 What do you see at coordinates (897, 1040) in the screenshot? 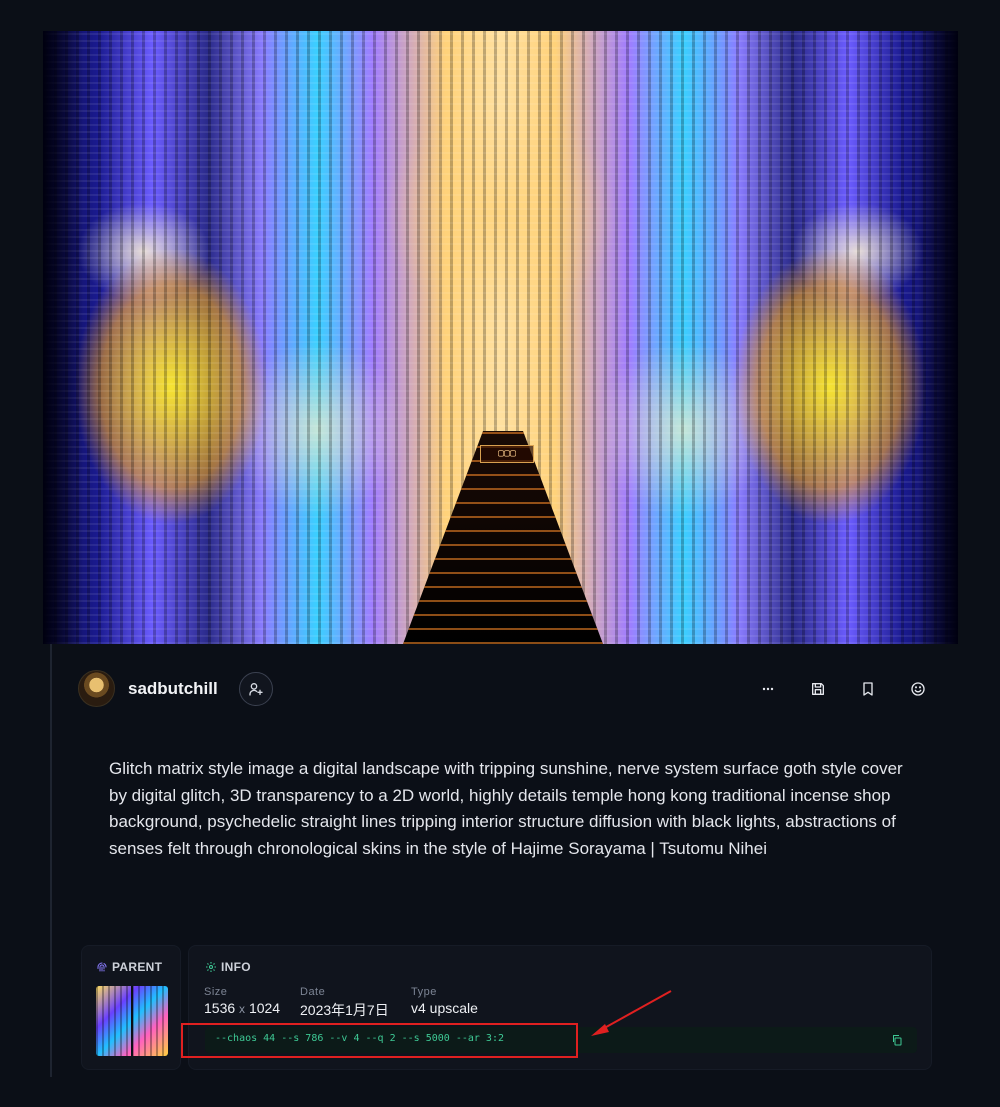
I see `copy-icon` at bounding box center [897, 1040].